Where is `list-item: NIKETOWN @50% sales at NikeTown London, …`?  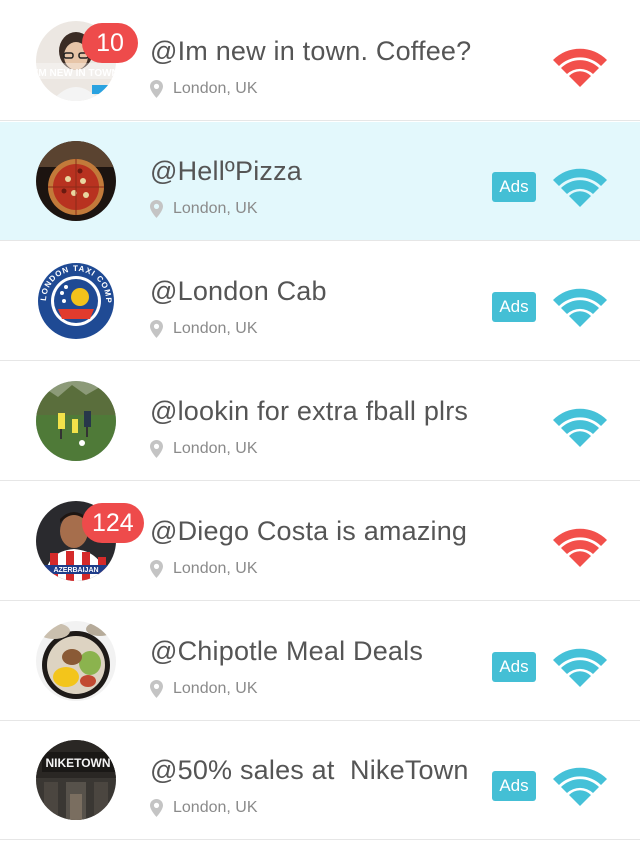
list-item: NIKETOWN @50% sales at NikeTown London, … is located at coordinates (320, 780).